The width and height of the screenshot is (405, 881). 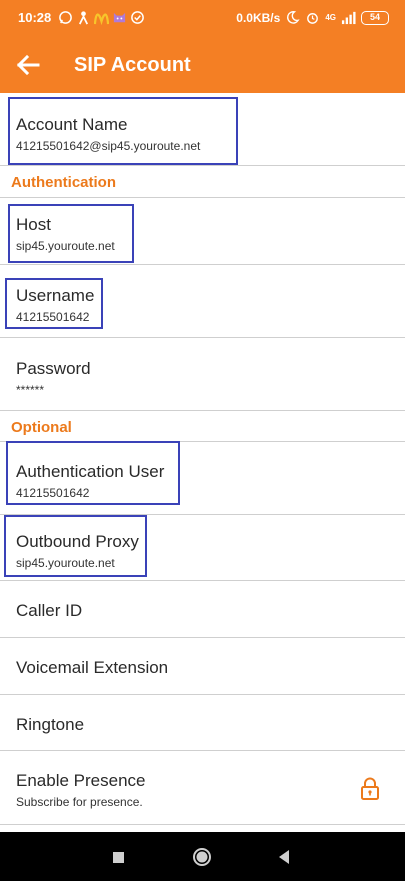 I want to click on voicemail-extension-label: Voicemail Extension, so click(x=92, y=667).